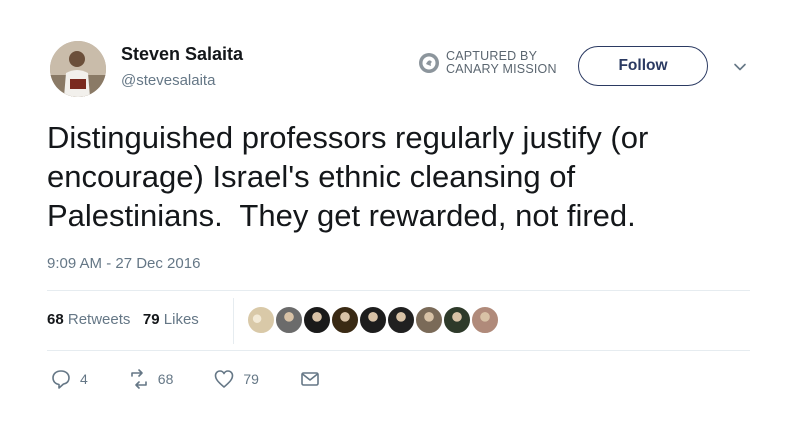 The width and height of the screenshot is (800, 424). What do you see at coordinates (236, 379) in the screenshot?
I see `like-action: 79` at bounding box center [236, 379].